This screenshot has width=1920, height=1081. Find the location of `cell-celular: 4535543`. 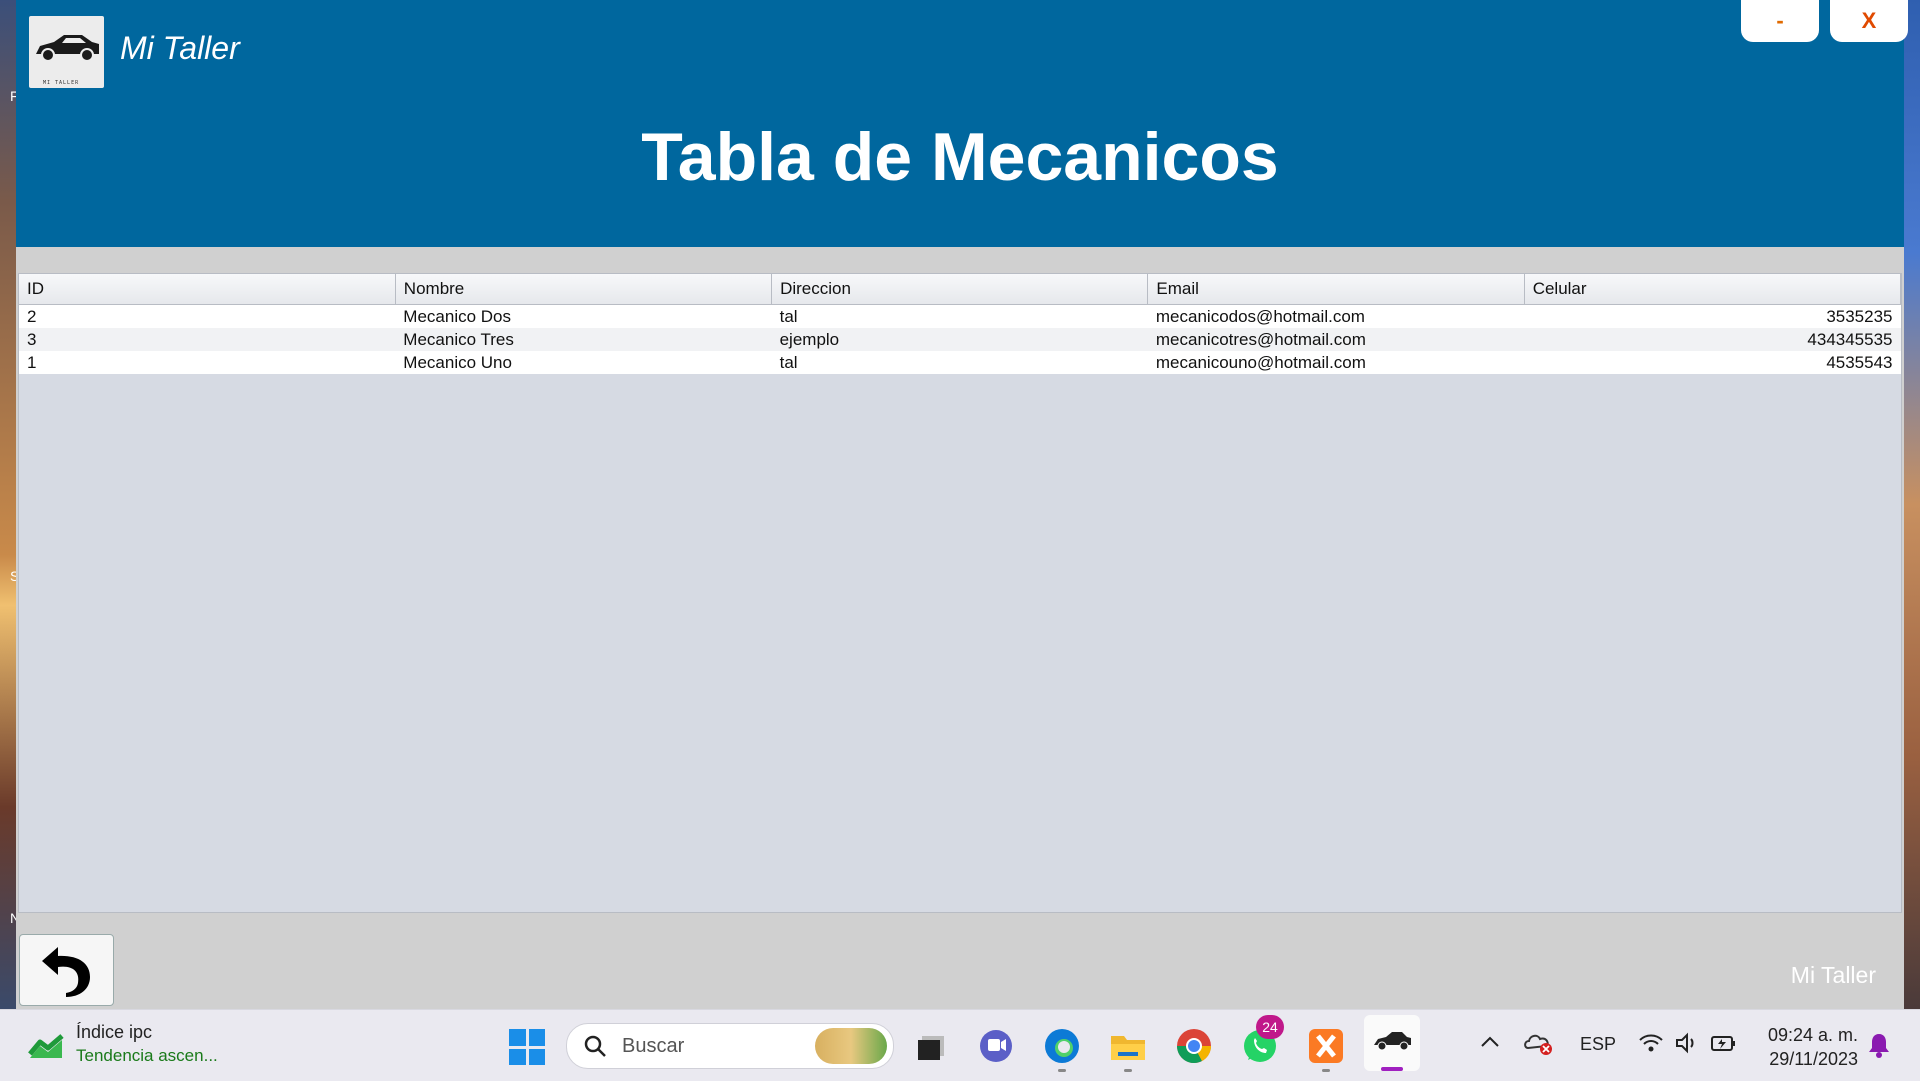

cell-celular: 4535543 is located at coordinates (1712, 362).